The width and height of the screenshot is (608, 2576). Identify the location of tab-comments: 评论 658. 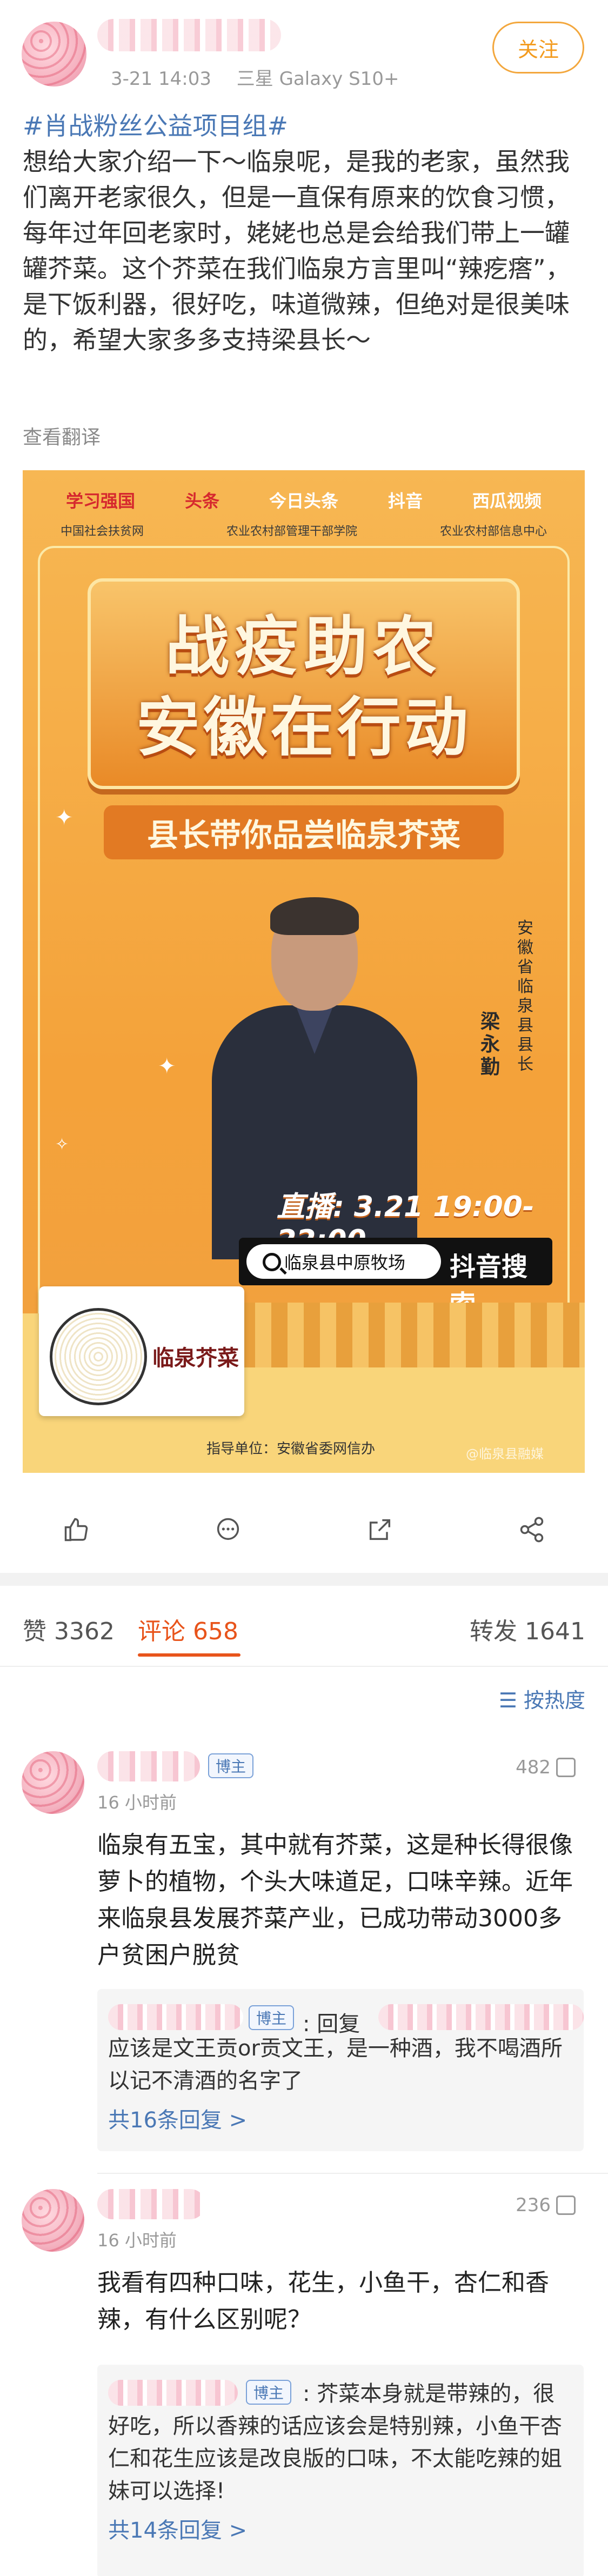
(188, 1629).